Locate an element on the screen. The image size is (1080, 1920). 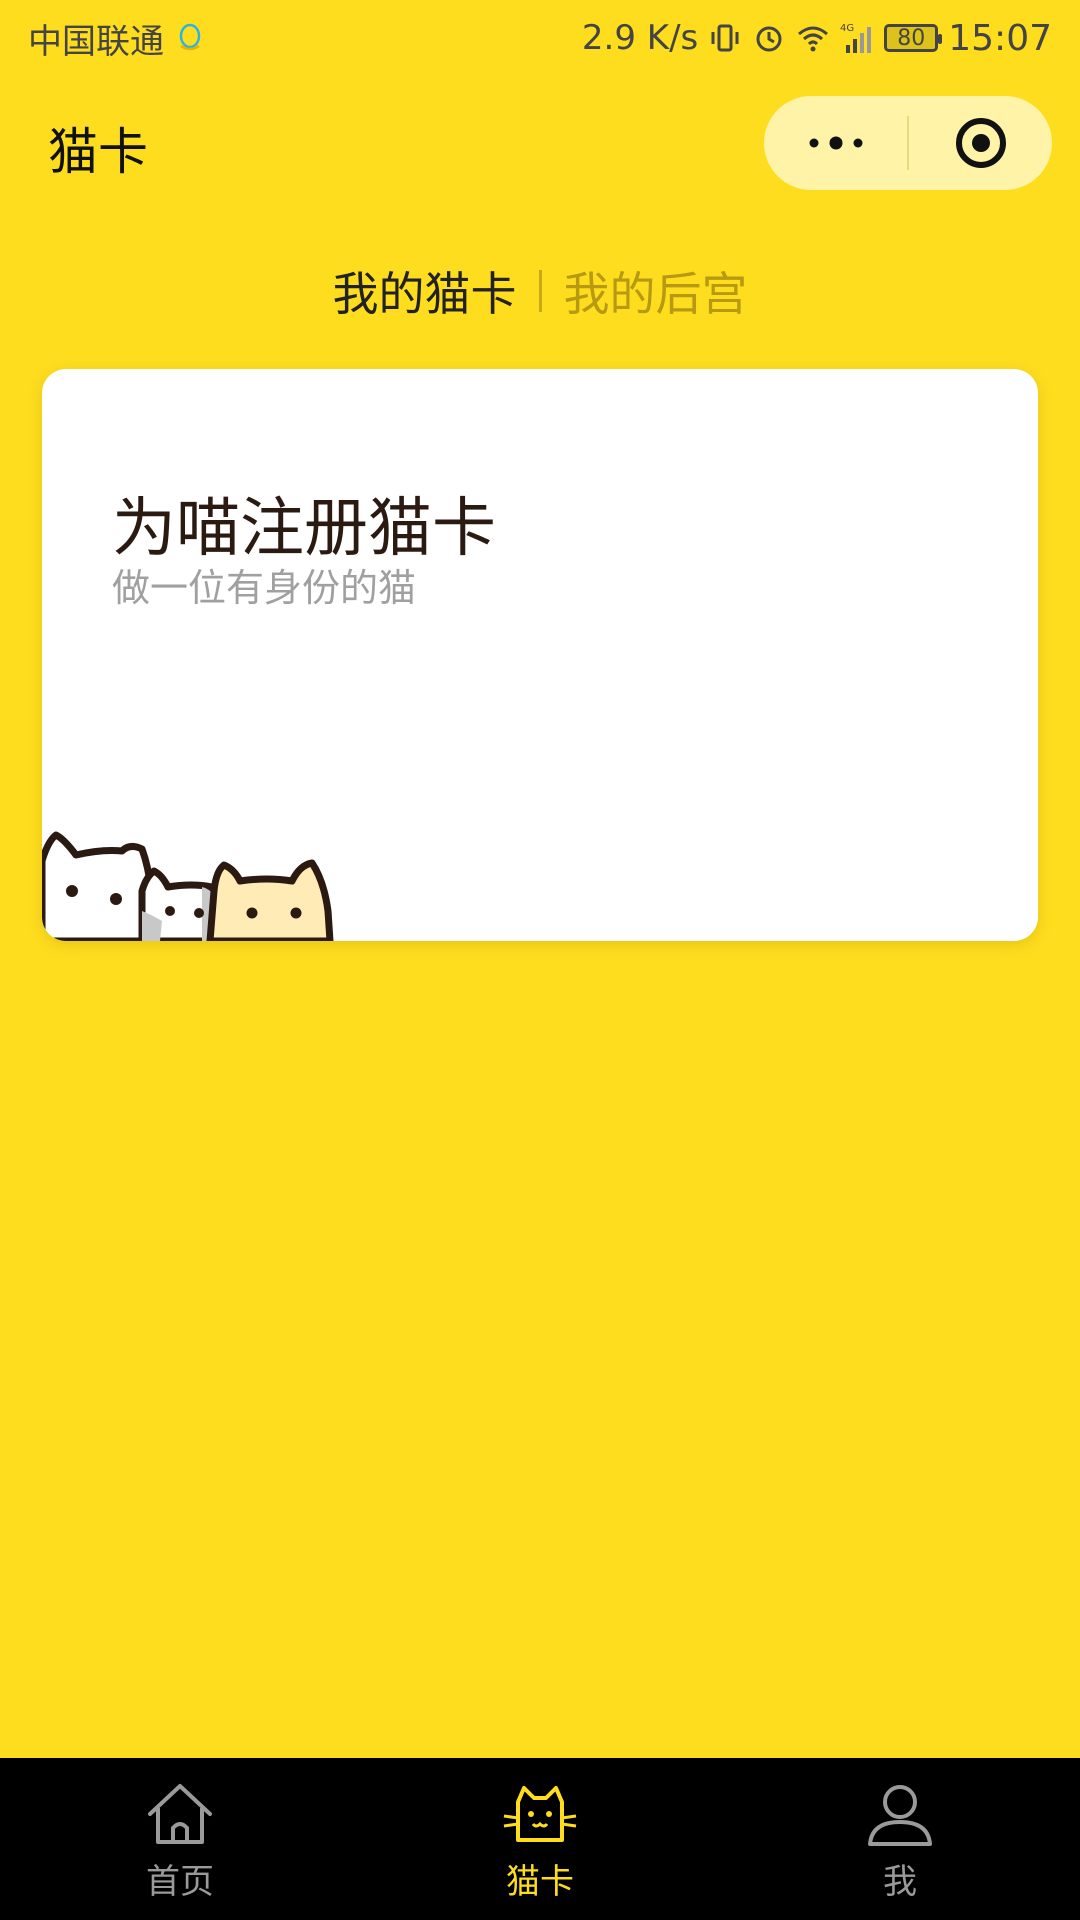
page-title: 猫卡 is located at coordinates (98, 152).